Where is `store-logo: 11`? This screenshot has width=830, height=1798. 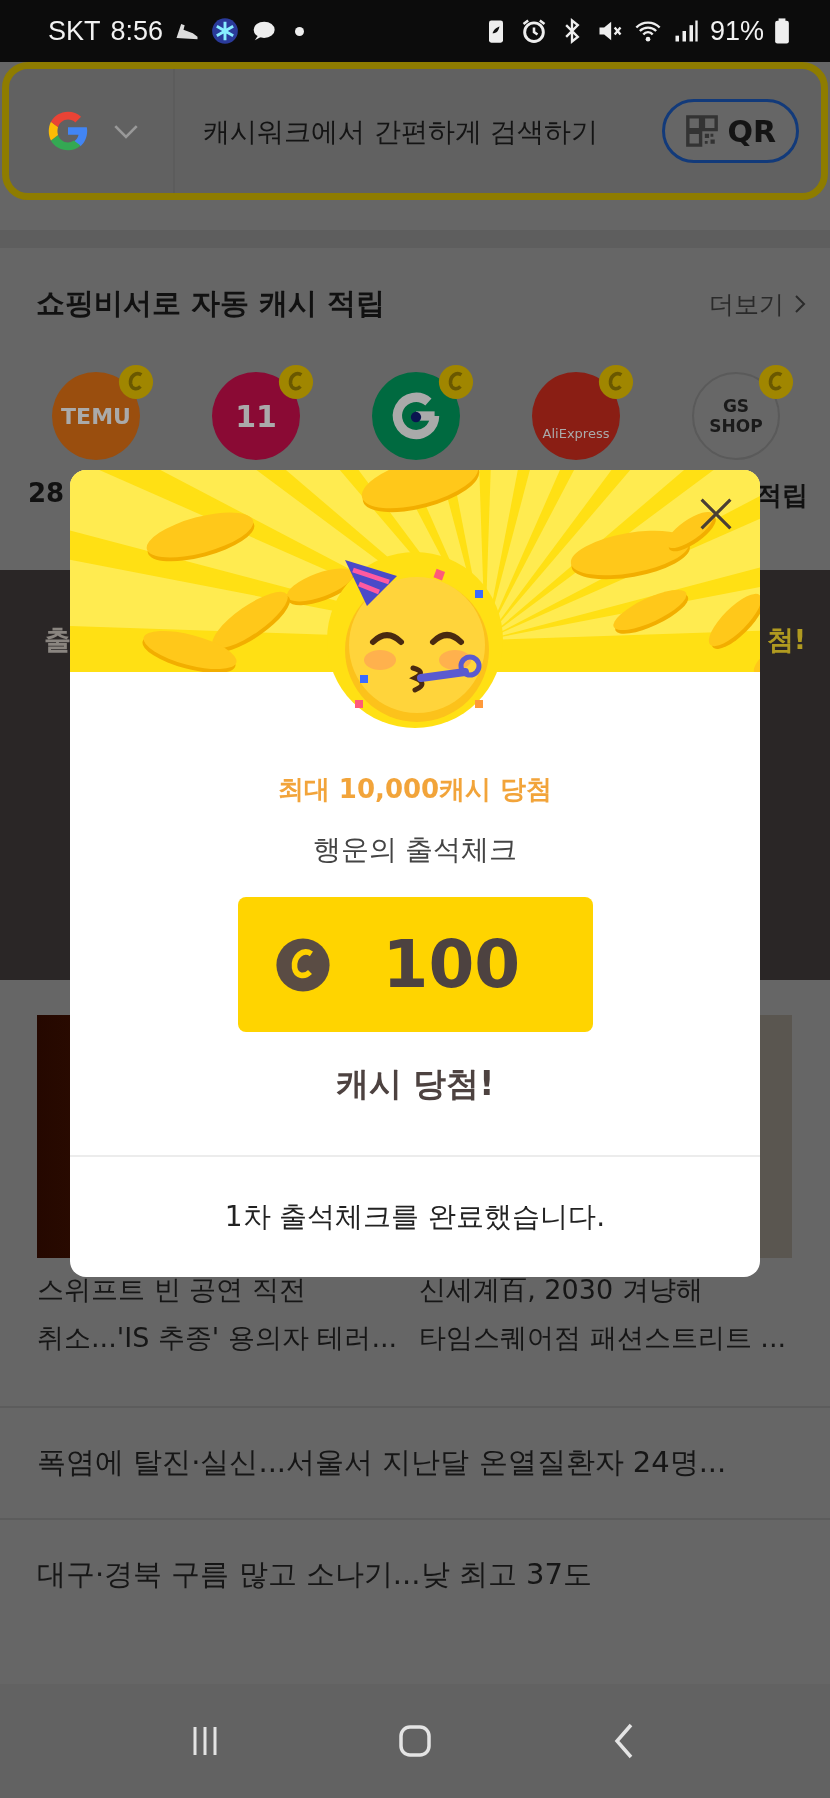 store-logo: 11 is located at coordinates (256, 416).